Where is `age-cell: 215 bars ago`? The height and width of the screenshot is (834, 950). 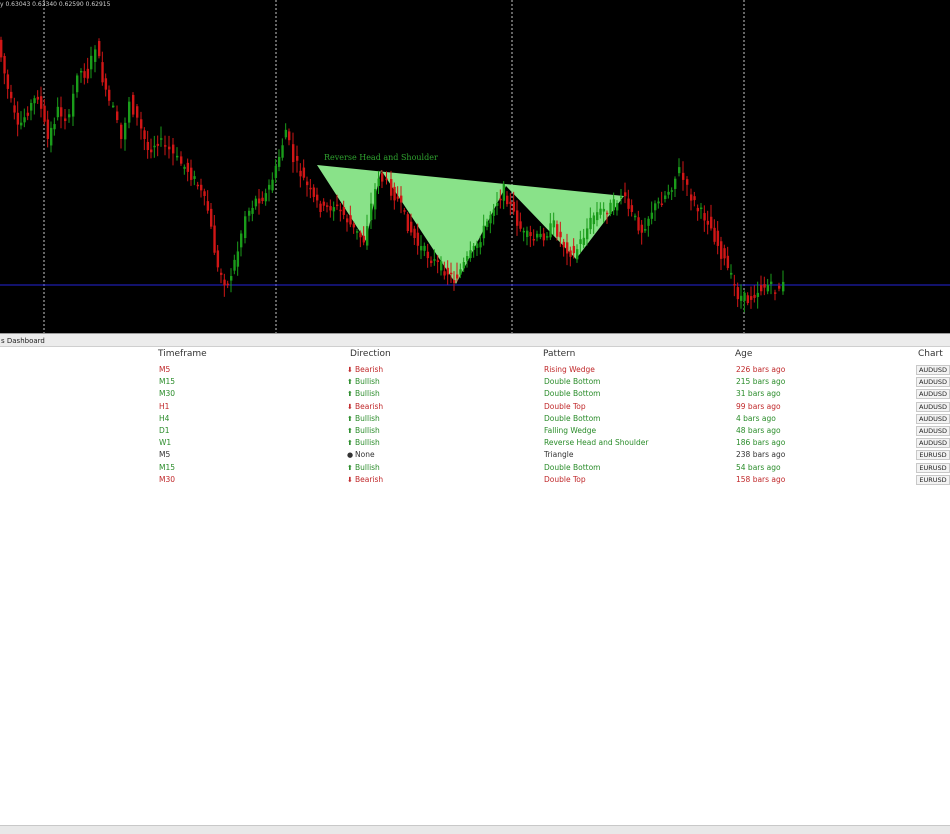
age-cell: 215 bars ago is located at coordinates (761, 382).